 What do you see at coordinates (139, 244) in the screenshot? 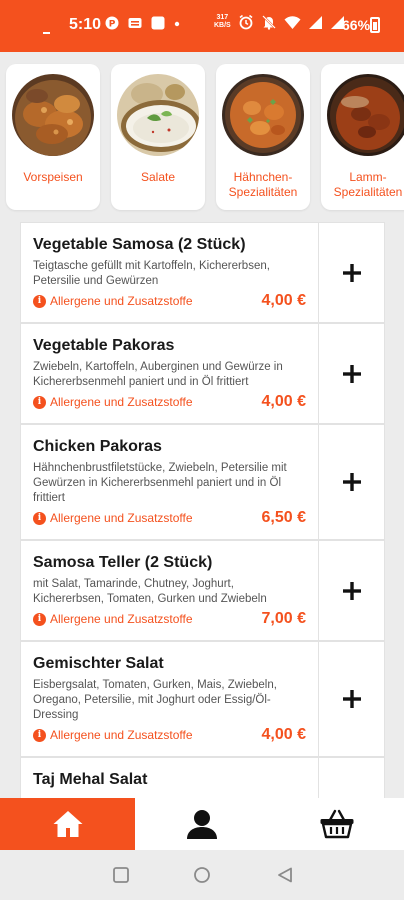
I see `item-name: Vegetable Samosa (2 Stück)` at bounding box center [139, 244].